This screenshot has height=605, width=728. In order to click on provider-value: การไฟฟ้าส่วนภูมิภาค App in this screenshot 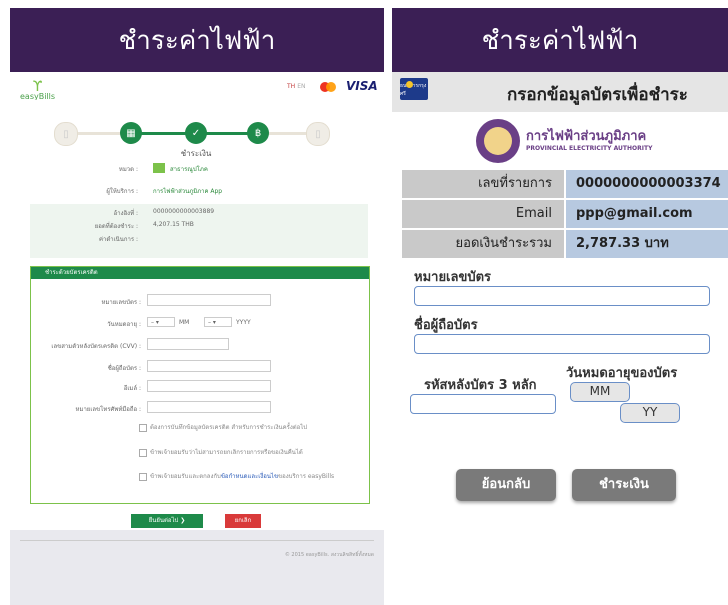, I will do `click(188, 191)`.